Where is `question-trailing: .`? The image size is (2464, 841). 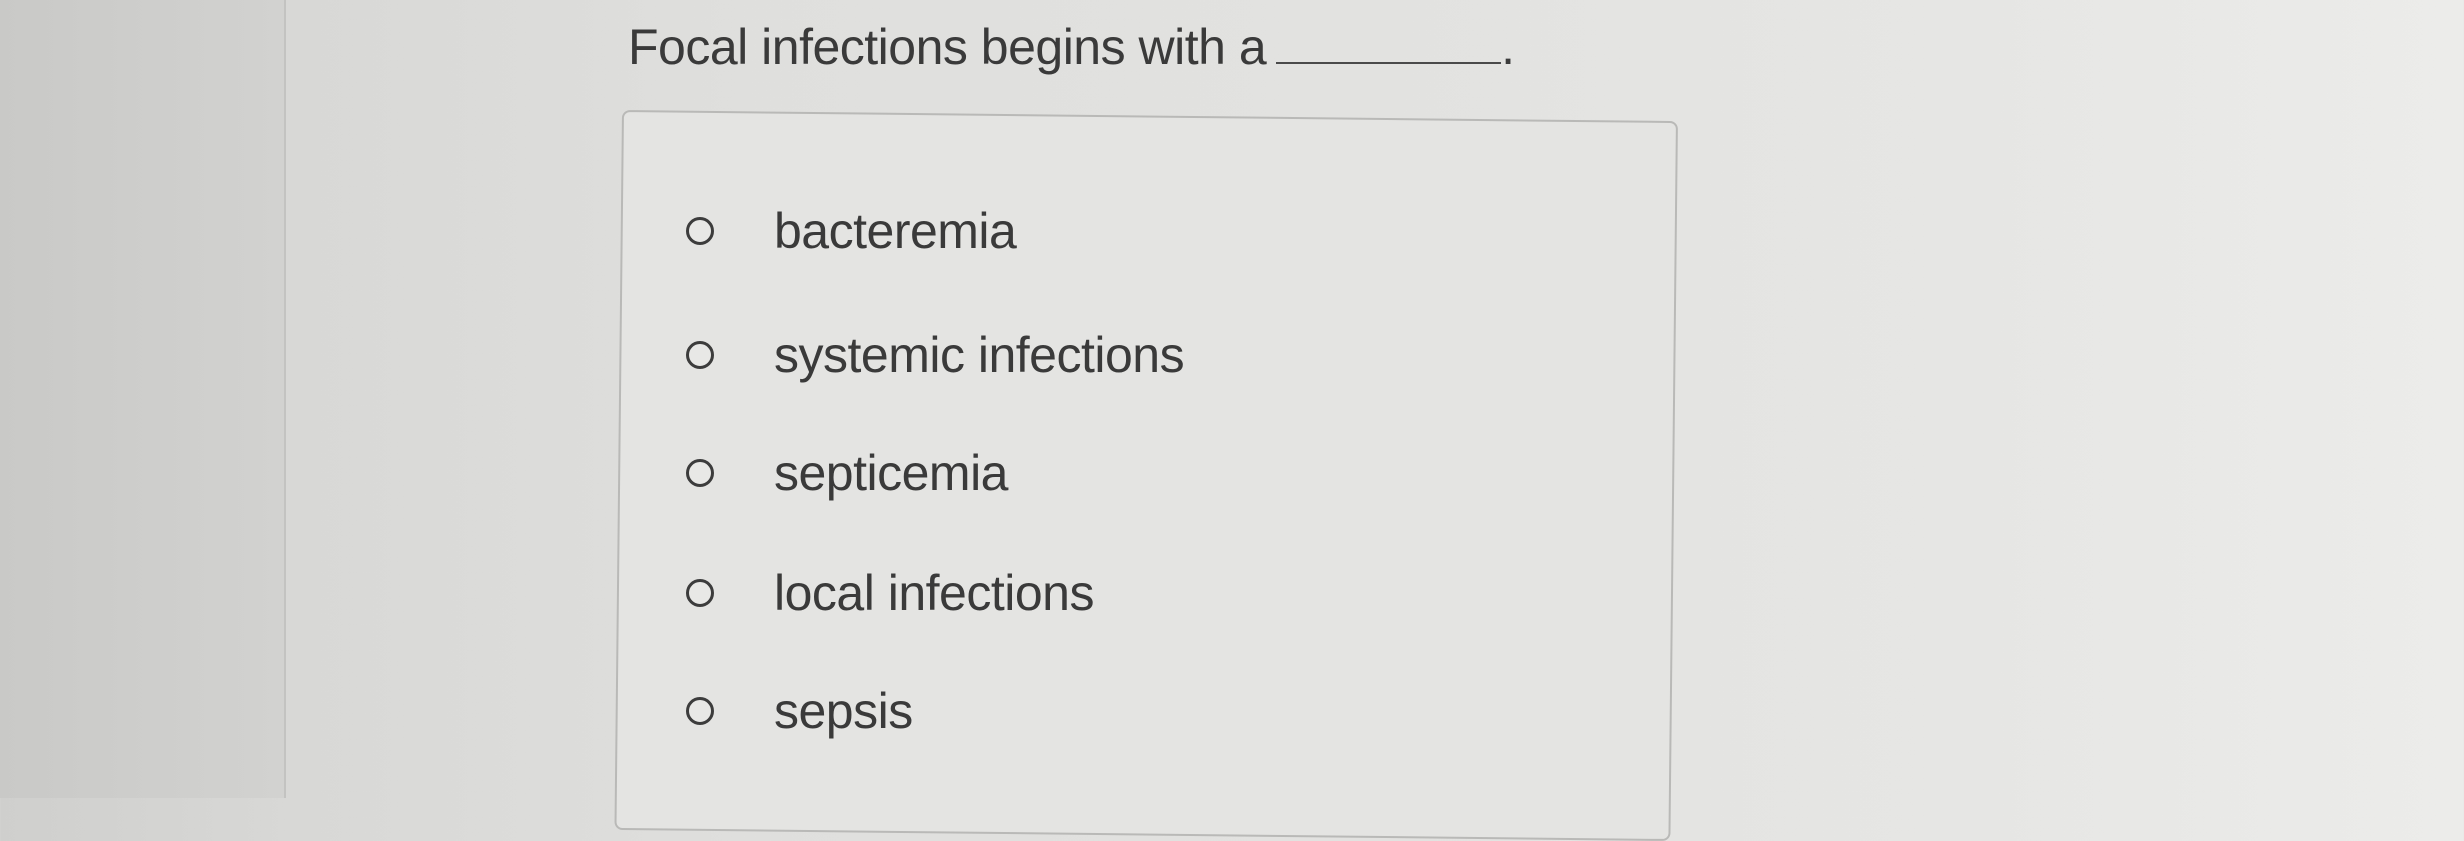
question-trailing: . is located at coordinates (1508, 47).